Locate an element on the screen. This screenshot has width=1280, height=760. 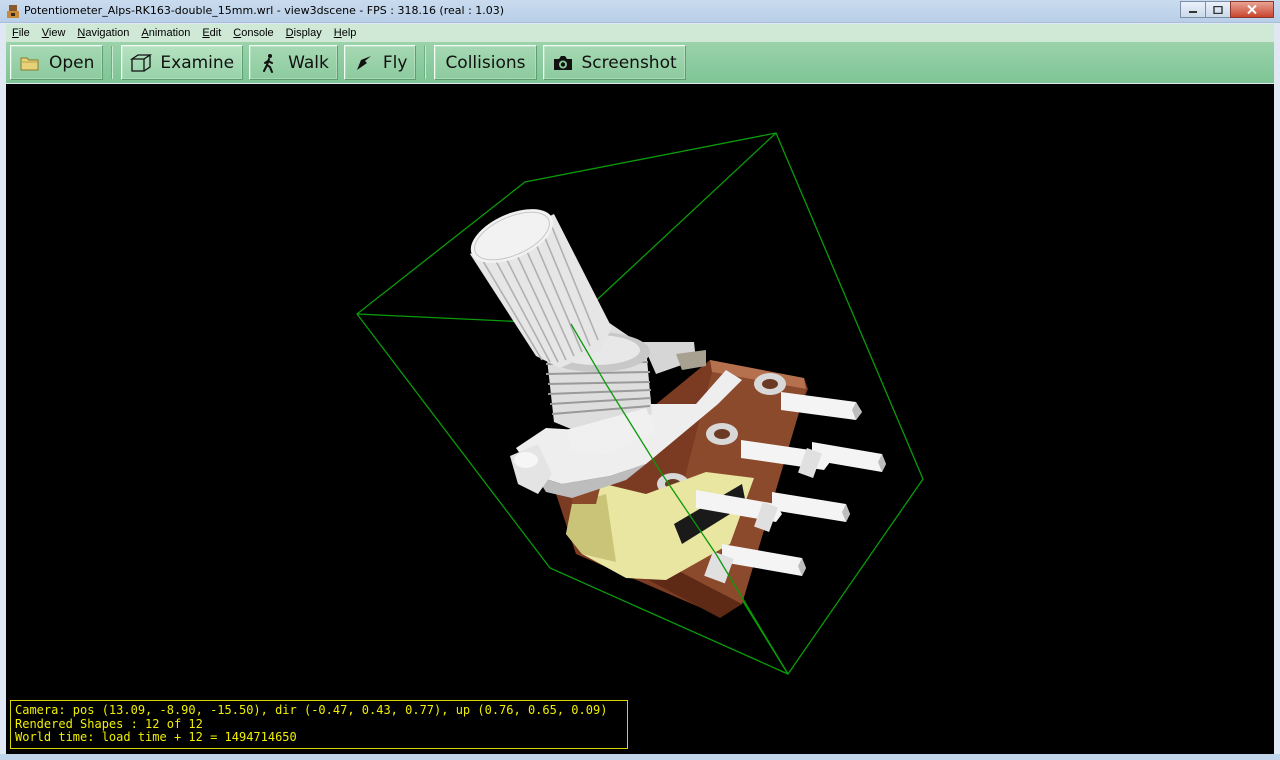
menu-display: Display is located at coordinates (304, 33).